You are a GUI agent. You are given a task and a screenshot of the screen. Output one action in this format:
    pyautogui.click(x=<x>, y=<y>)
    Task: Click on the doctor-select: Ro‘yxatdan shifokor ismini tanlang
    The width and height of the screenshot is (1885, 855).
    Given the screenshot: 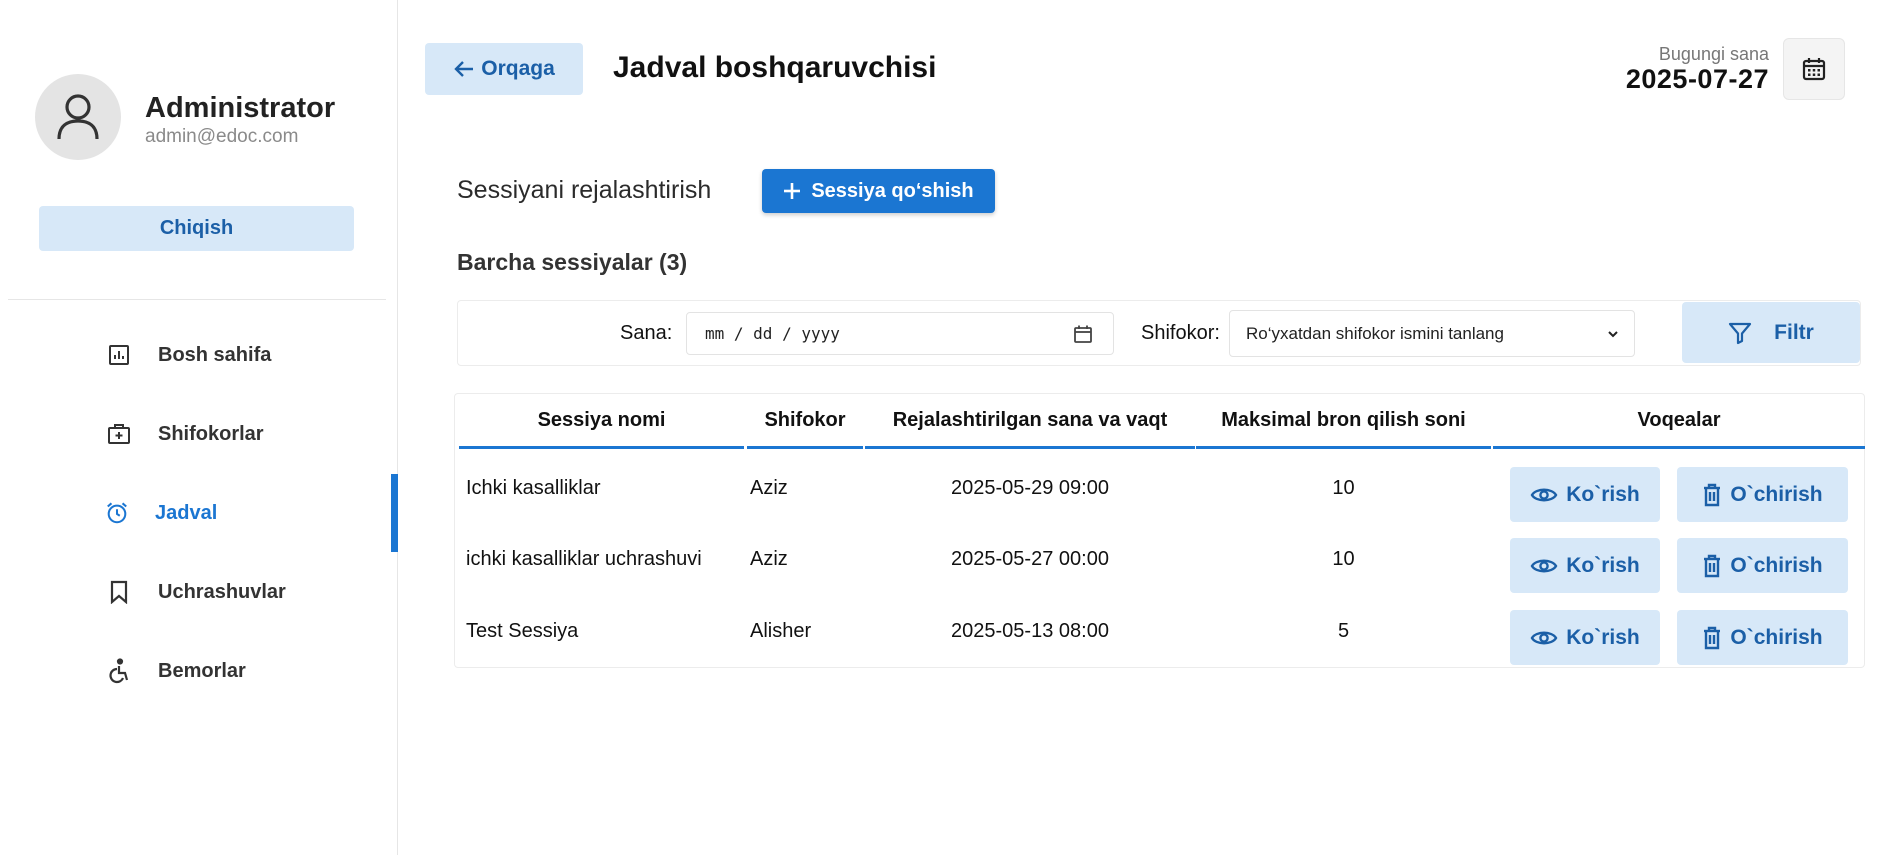 What is the action you would take?
    pyautogui.click(x=1432, y=333)
    